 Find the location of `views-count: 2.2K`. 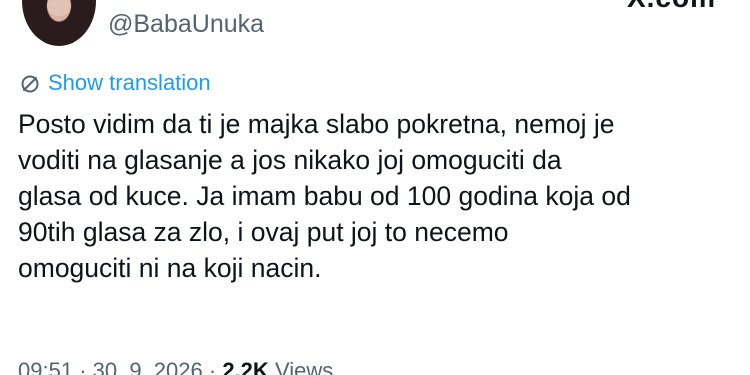

views-count: 2.2K is located at coordinates (245, 366).